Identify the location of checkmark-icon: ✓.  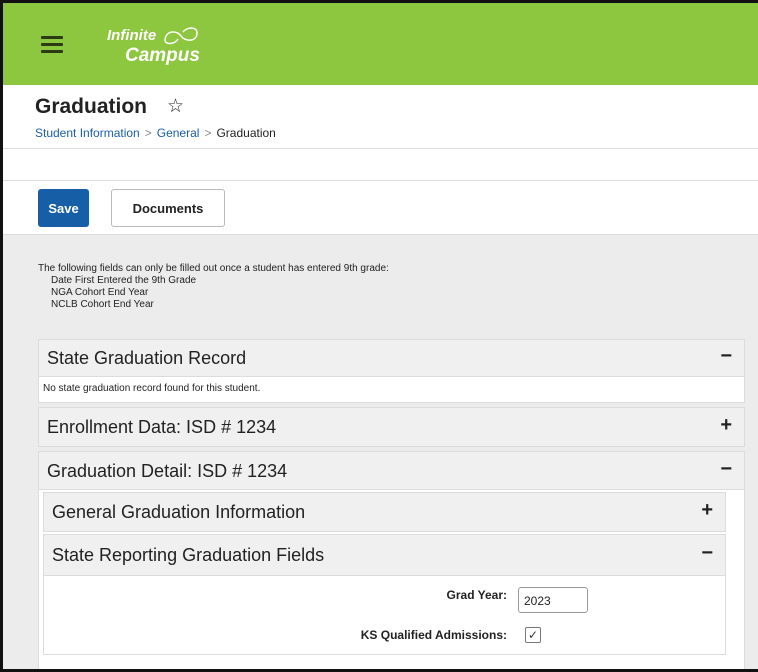
(533, 635).